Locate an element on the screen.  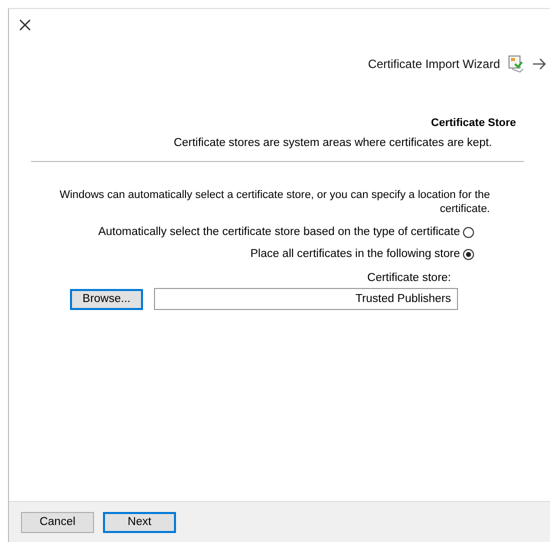
radio-label: Automatically select the certificate store based on the type of certificate is located at coordinates (279, 232).